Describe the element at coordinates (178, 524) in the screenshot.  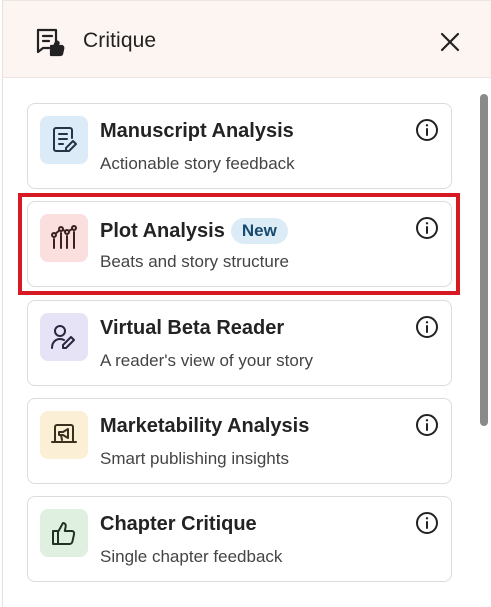
I see `card-title: Chapter Critique` at that location.